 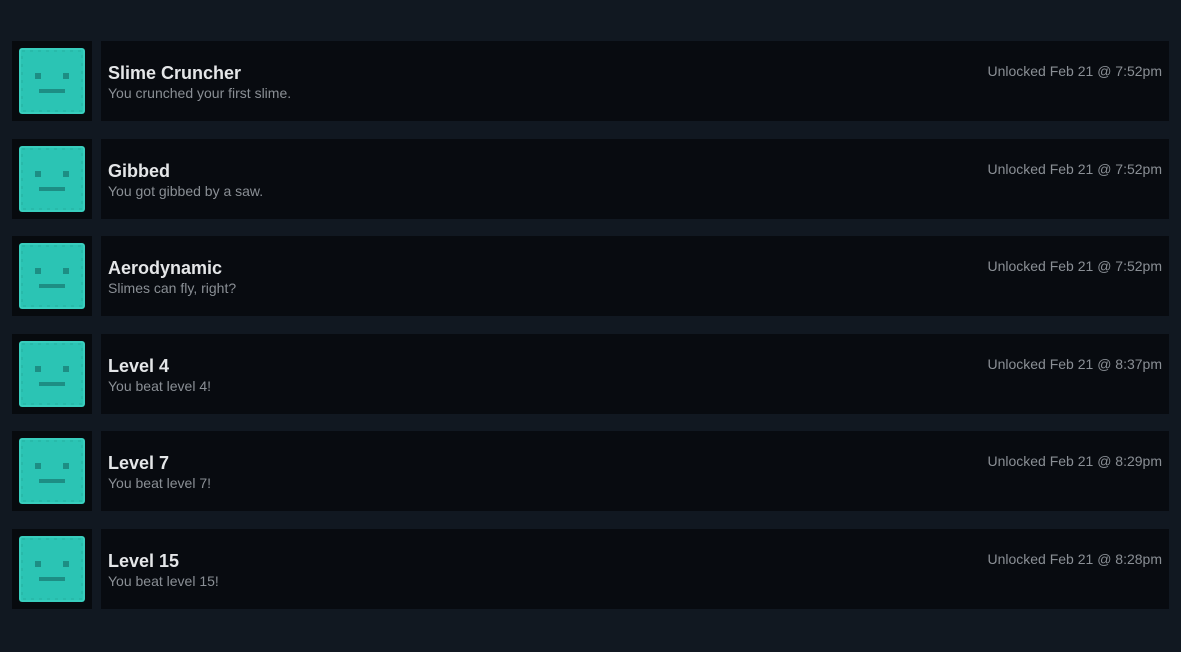 What do you see at coordinates (1074, 558) in the screenshot?
I see `unlock-date: Unlocked Feb 21 @ 8:28pm` at bounding box center [1074, 558].